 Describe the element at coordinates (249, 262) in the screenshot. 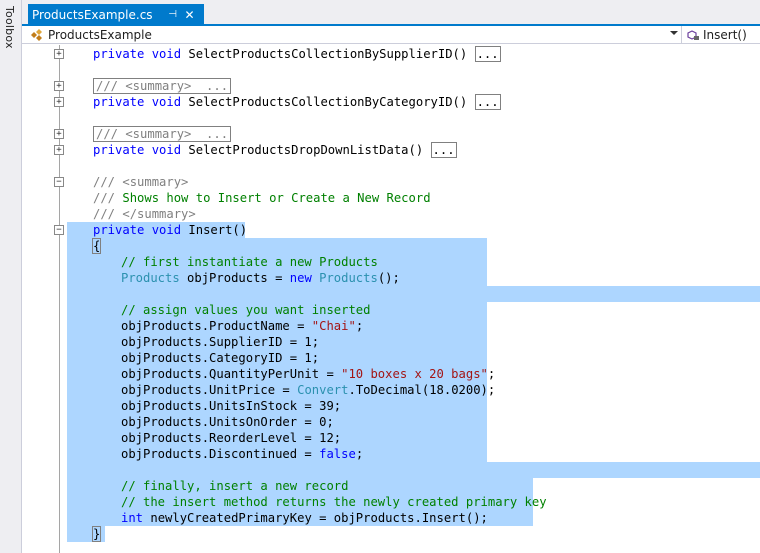

I see `code-line: // first instantiate a new Products` at that location.